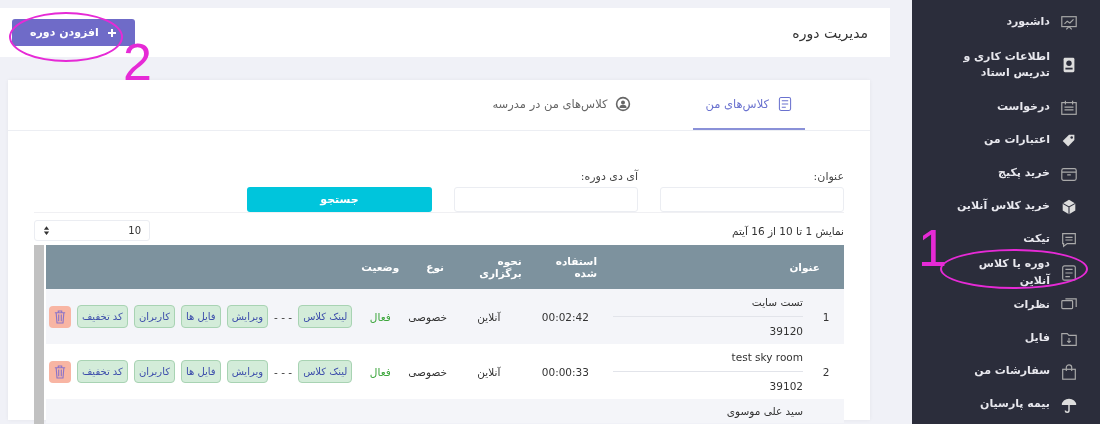 The height and width of the screenshot is (424, 1100). Describe the element at coordinates (427, 267) in the screenshot. I see `column-header: نوع` at that location.